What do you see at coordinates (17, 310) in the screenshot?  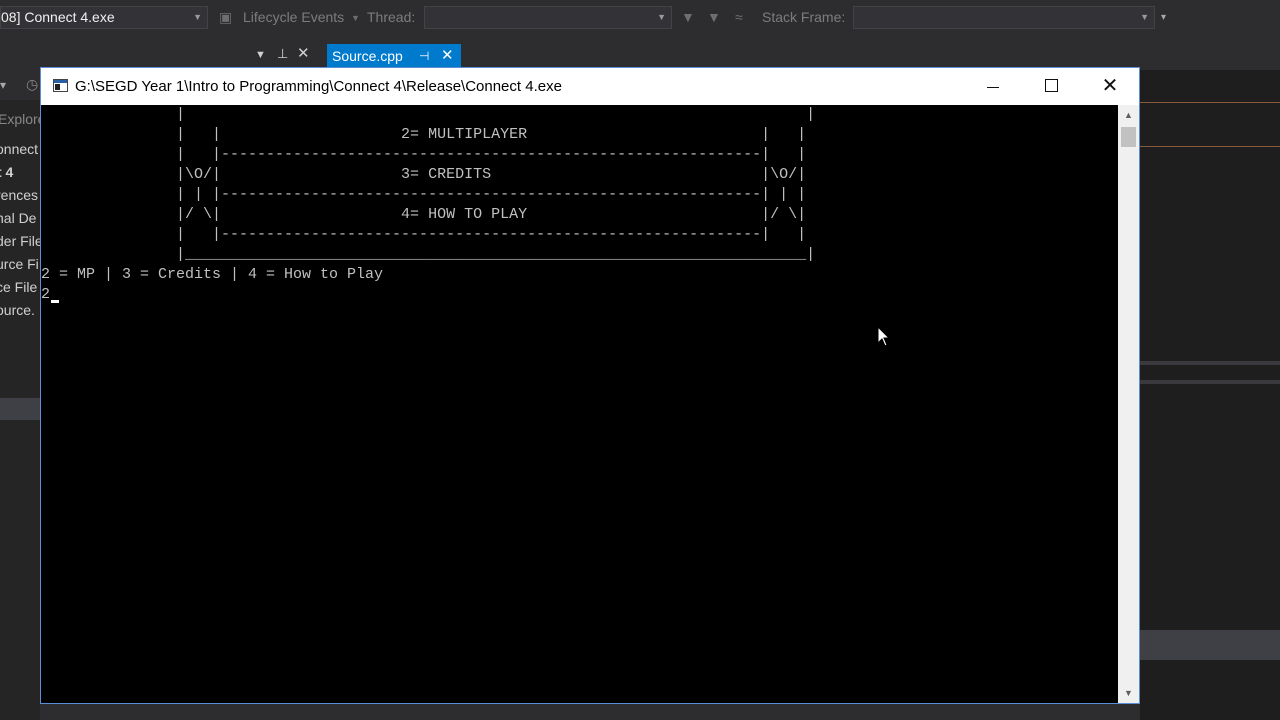 I see `tree-item: ource.` at bounding box center [17, 310].